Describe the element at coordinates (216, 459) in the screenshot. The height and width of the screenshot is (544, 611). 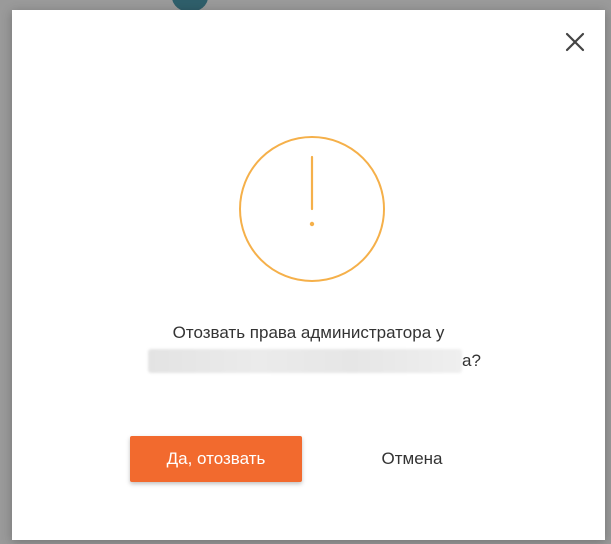
I see `confirm-revoke-button: Да, отозвать` at that location.